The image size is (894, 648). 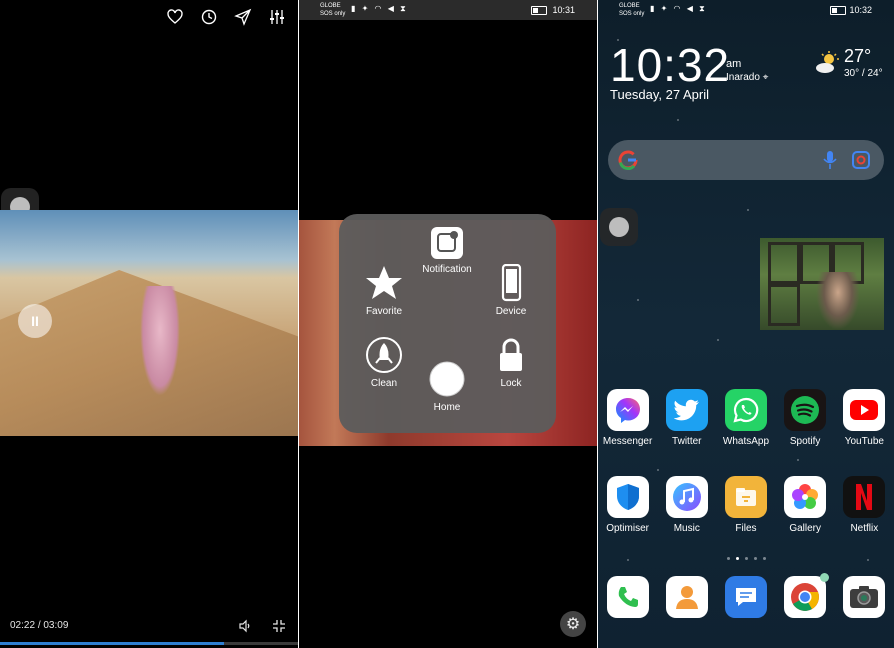 What do you see at coordinates (747, 77) in the screenshot?
I see `clock-location: Inarado ⌖` at bounding box center [747, 77].